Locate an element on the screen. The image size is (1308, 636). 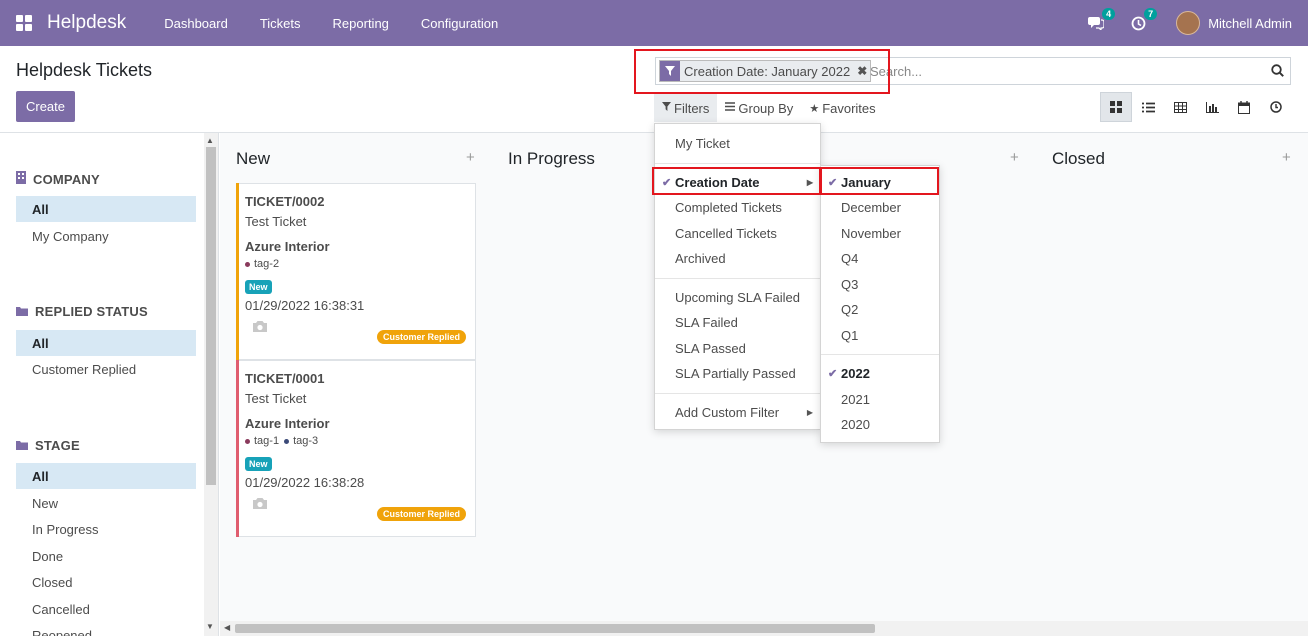
bars-icon is located at coordinates (730, 108).